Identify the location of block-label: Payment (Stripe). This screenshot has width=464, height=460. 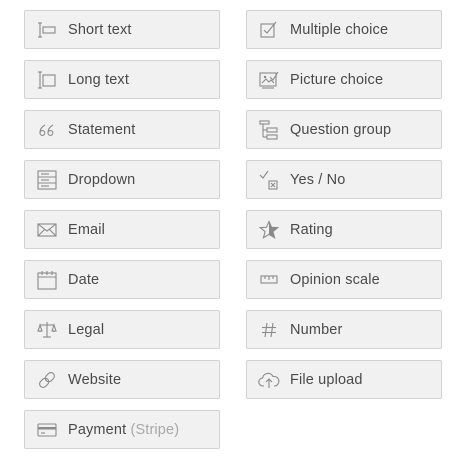
(123, 429).